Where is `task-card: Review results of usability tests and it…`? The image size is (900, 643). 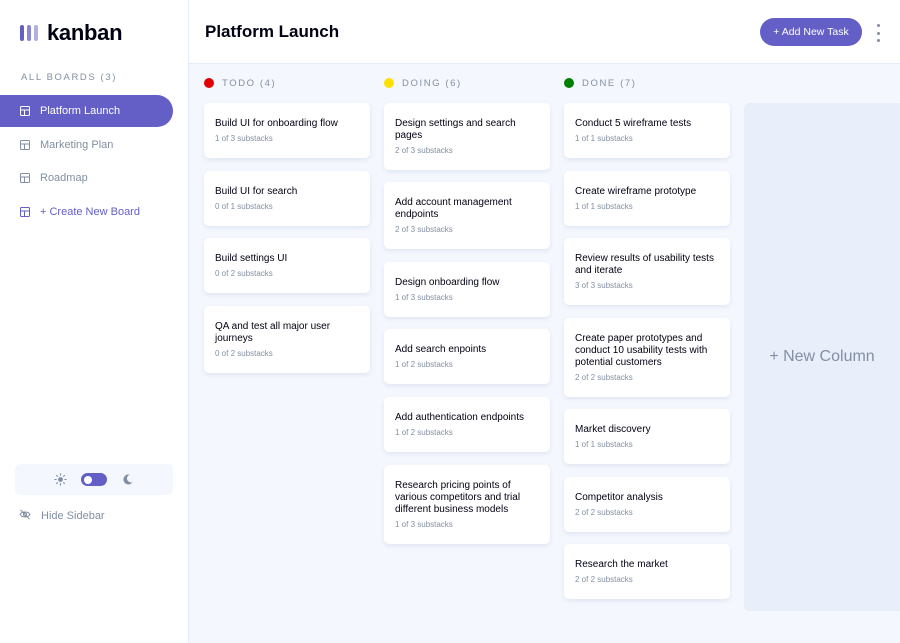 task-card: Review results of usability tests and it… is located at coordinates (647, 271).